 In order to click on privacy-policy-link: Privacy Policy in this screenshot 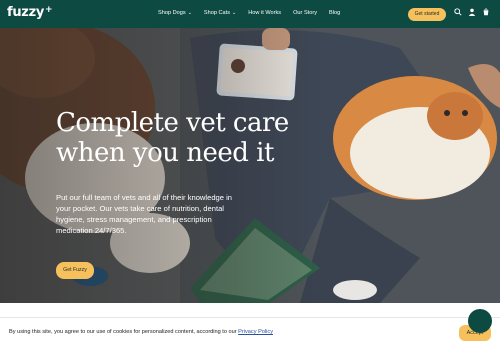, I will do `click(255, 332)`.